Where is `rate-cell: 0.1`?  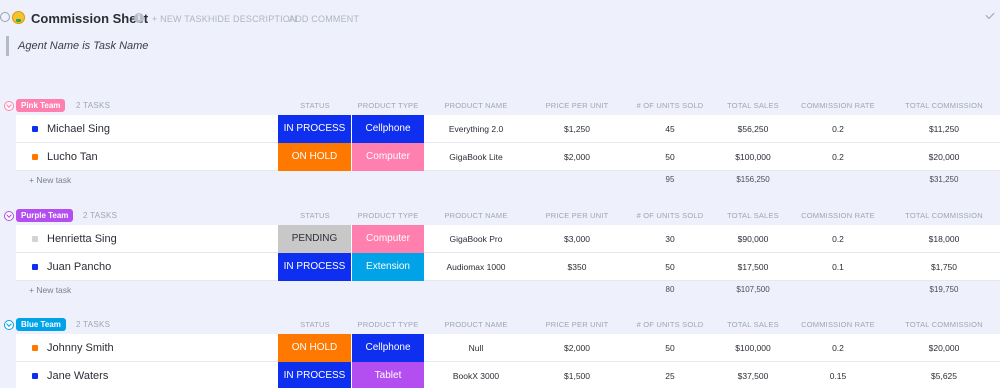
rate-cell: 0.1 is located at coordinates (838, 267).